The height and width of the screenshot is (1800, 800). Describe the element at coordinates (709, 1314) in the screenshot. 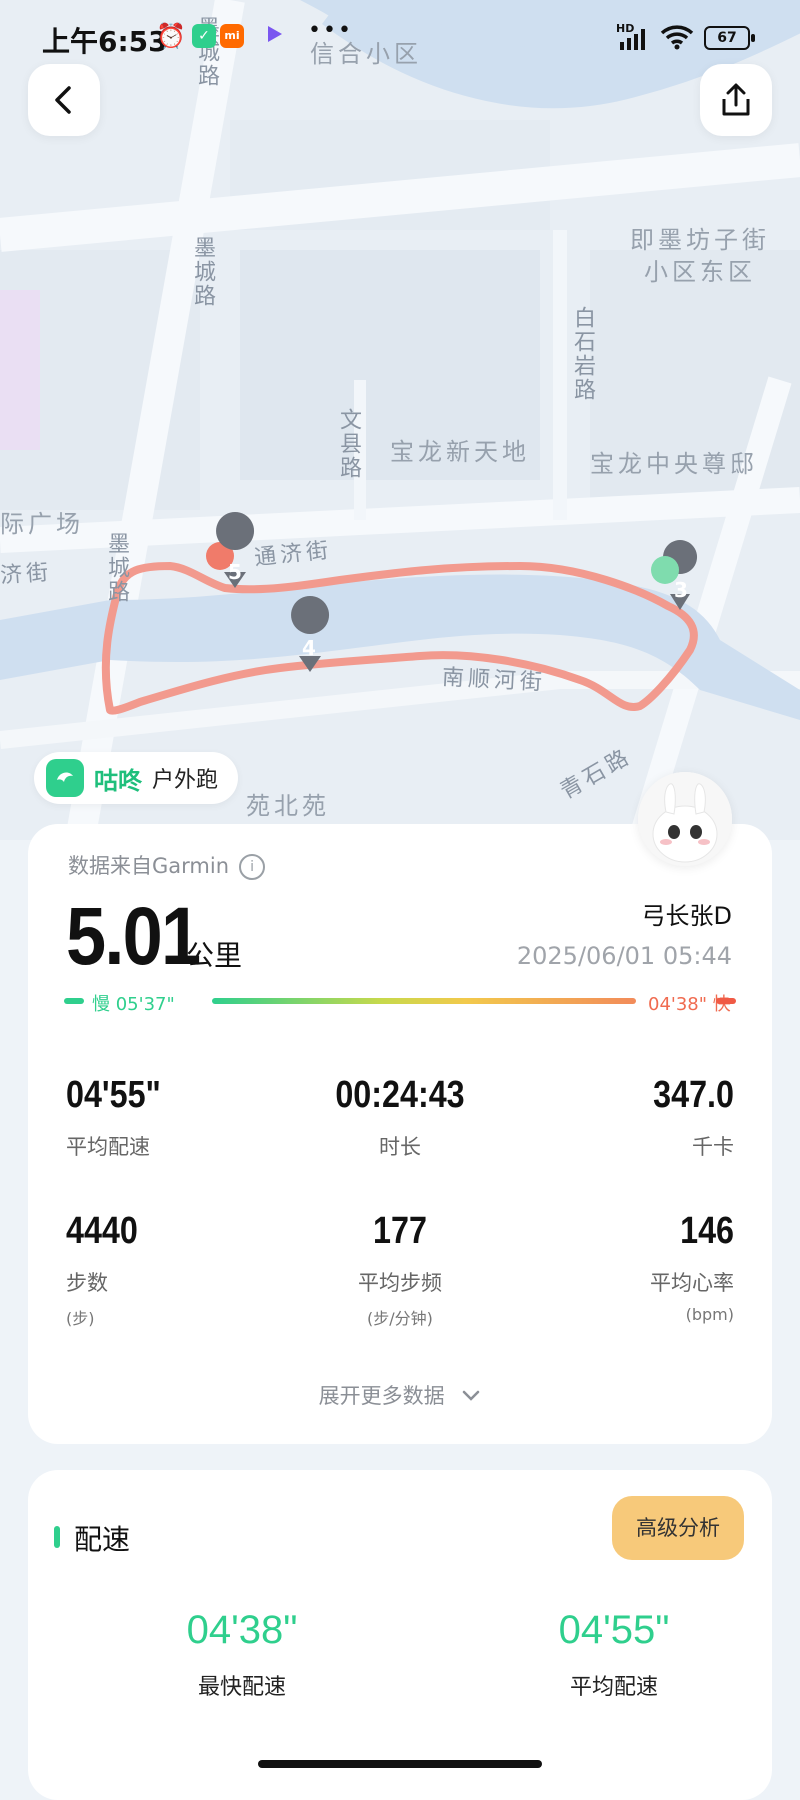

I see `stat-unit: (bpm)` at that location.